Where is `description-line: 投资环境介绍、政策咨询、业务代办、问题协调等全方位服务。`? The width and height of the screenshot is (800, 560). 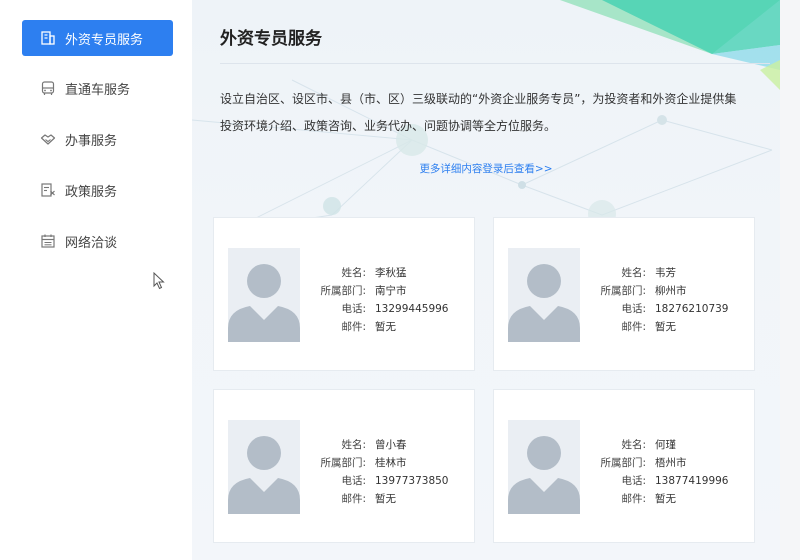 description-line: 投资环境介绍、政策咨询、业务代办、问题协调等全方位服务。 is located at coordinates (388, 126).